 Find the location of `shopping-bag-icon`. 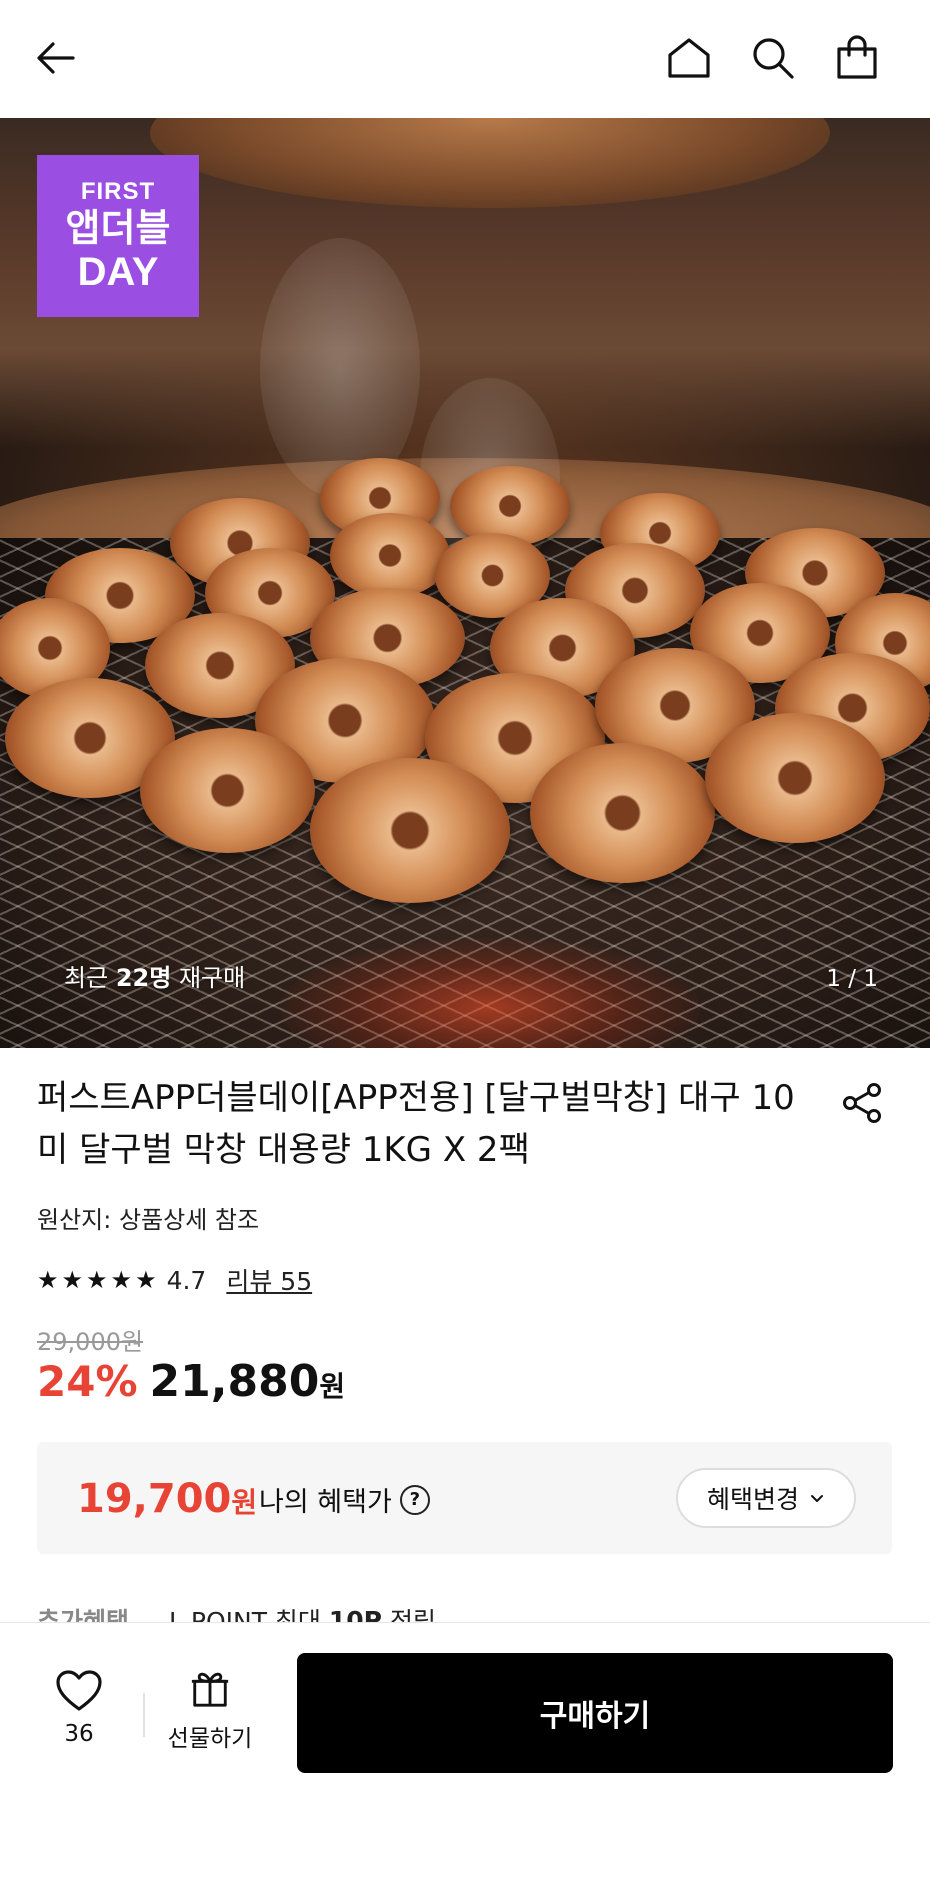

shopping-bag-icon is located at coordinates (857, 57).